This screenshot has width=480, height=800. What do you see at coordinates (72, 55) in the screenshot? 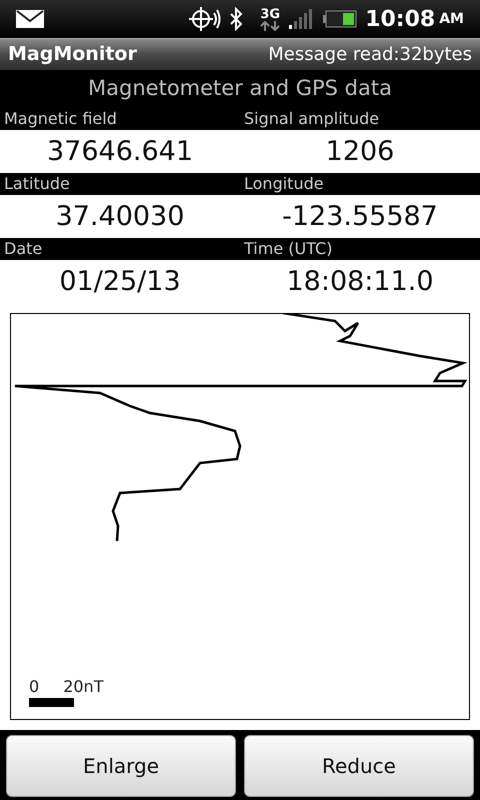
I see `app-title: MagMonitor` at bounding box center [72, 55].